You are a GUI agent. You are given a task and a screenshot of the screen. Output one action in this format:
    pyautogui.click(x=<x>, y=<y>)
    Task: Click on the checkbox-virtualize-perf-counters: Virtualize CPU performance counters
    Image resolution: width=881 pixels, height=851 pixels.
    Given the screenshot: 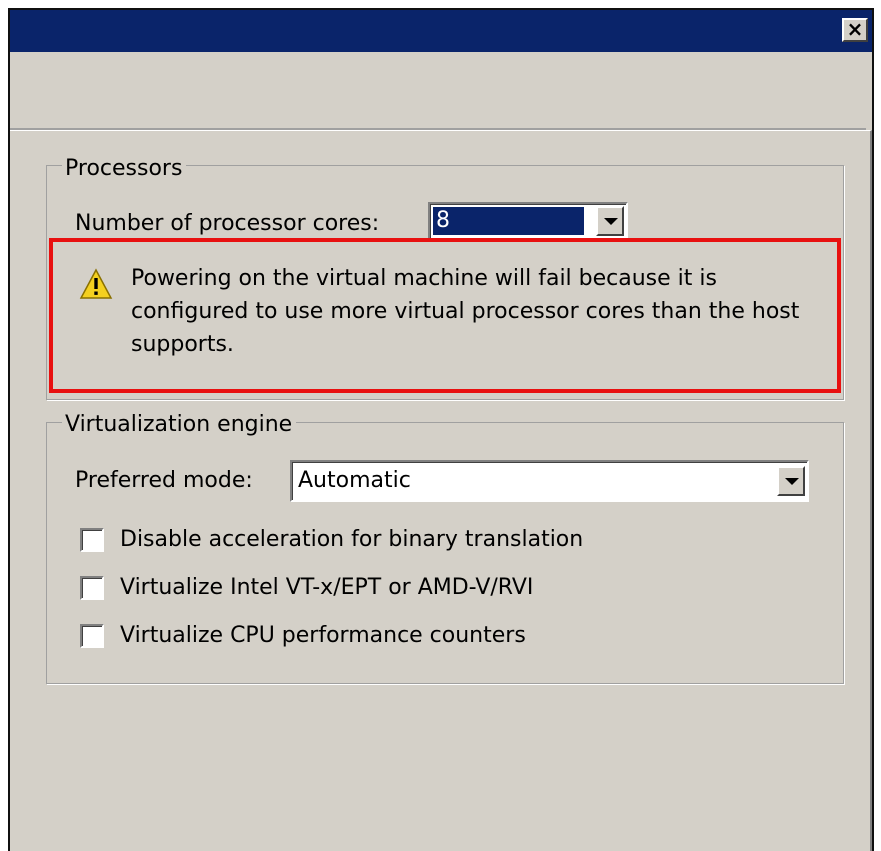 What is the action you would take?
    pyautogui.click(x=303, y=636)
    